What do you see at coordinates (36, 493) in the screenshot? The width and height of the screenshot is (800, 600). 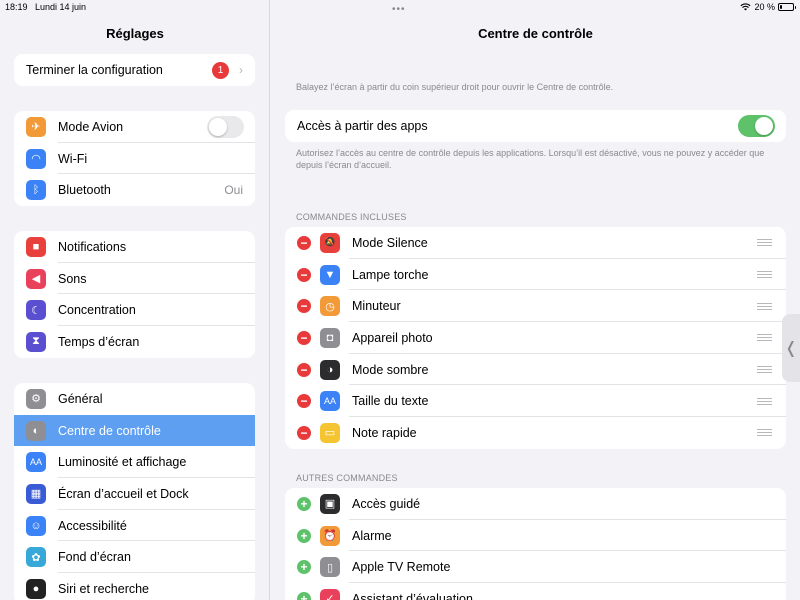 I see `home-grid-icon: ▦` at bounding box center [36, 493].